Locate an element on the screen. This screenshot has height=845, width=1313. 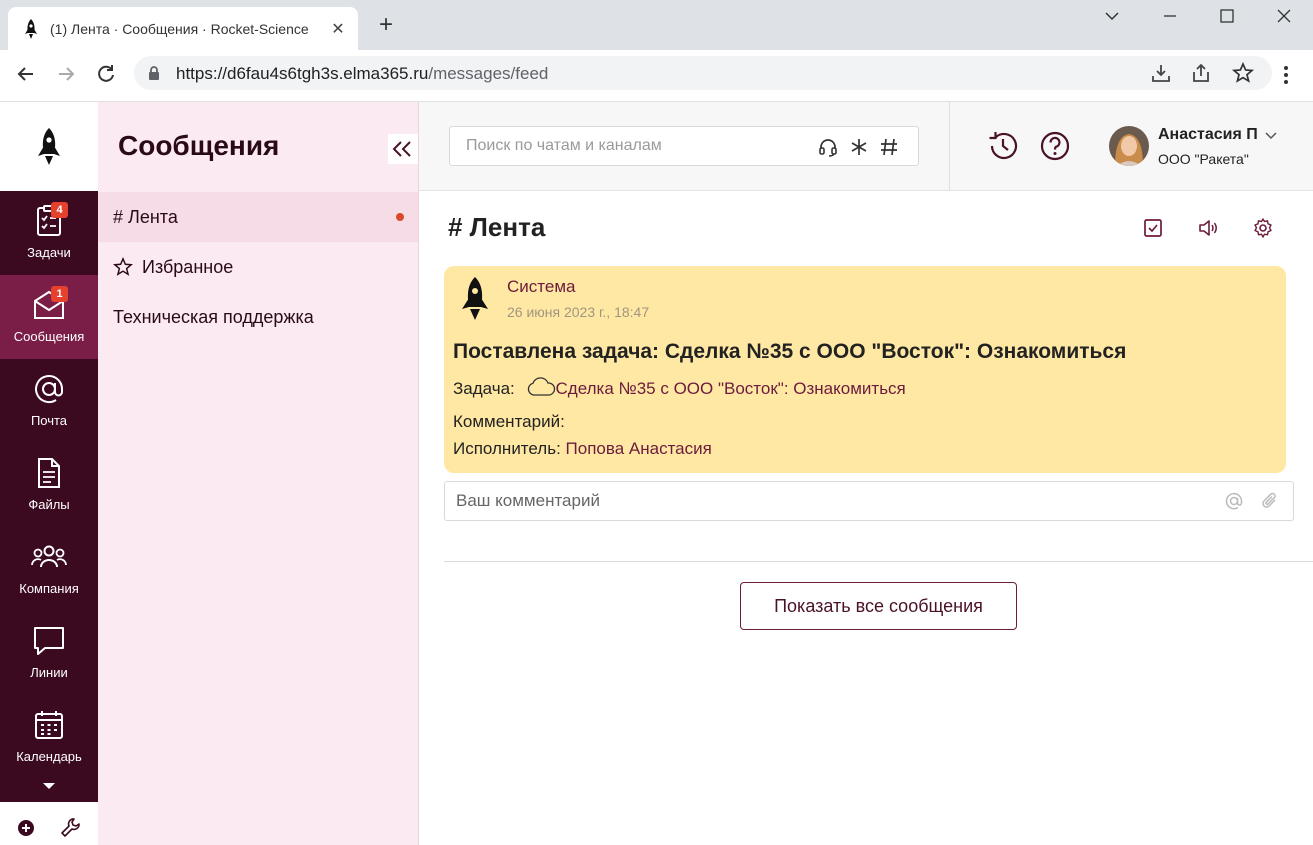
feed-divider is located at coordinates (878, 561).